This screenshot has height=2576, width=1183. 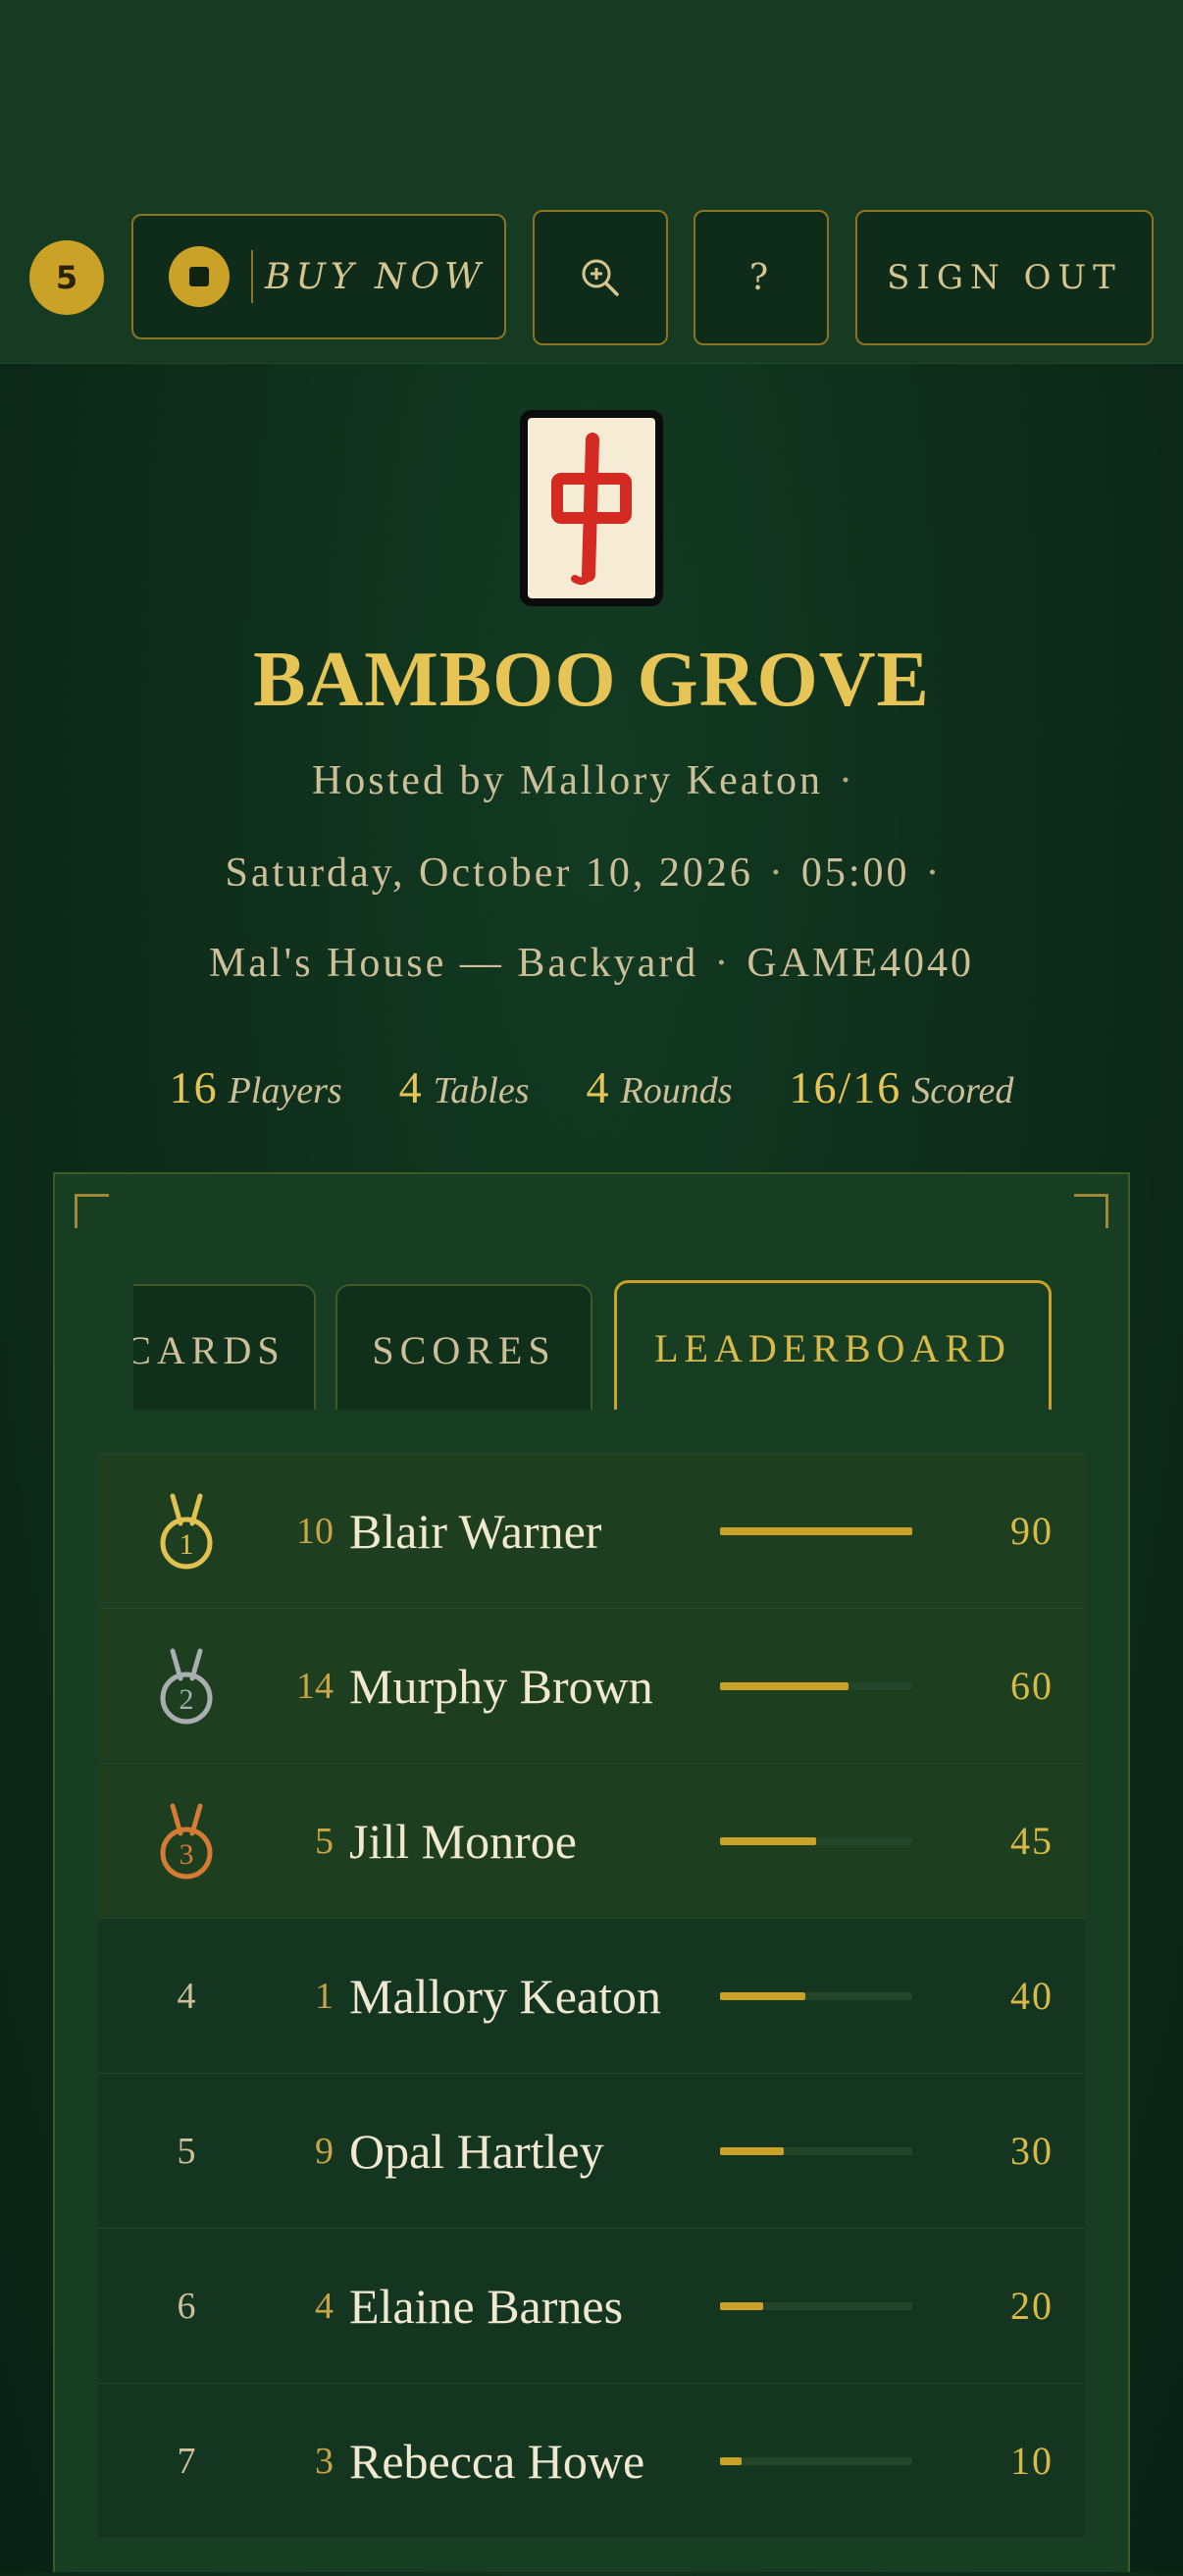 What do you see at coordinates (591, 182) in the screenshot?
I see `top-bar: 5 BUY NOW ? SIGN OUT` at bounding box center [591, 182].